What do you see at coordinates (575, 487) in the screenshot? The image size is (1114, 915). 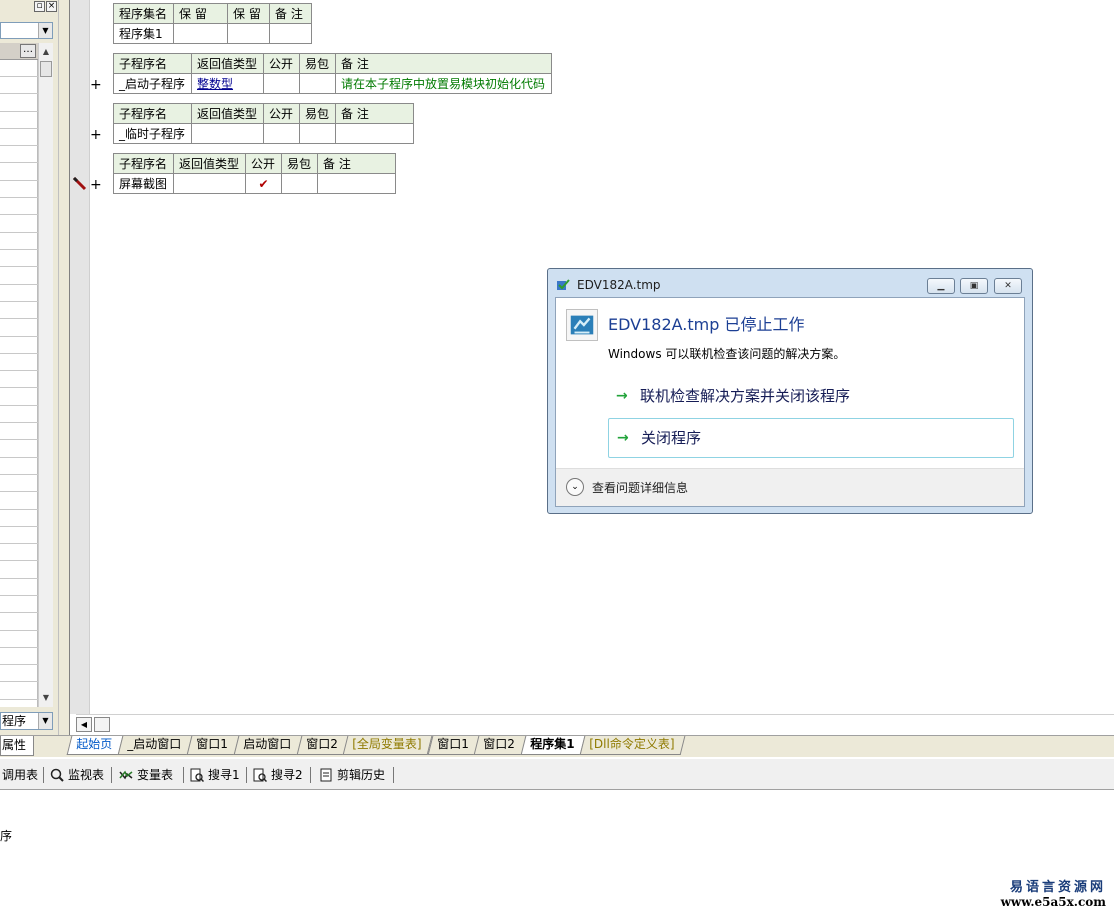 I see `chevron-down-icon: ⌄` at bounding box center [575, 487].